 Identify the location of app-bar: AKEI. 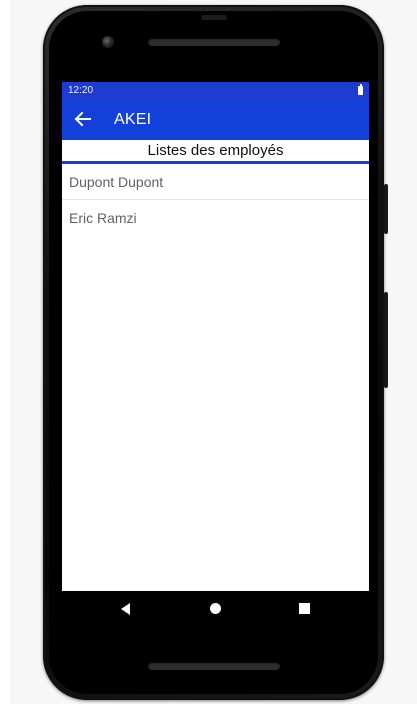
(215, 119).